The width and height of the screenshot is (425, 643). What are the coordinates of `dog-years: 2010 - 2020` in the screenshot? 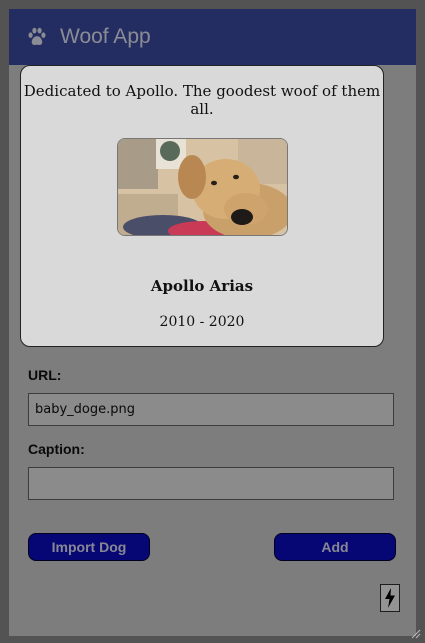 It's located at (202, 322).